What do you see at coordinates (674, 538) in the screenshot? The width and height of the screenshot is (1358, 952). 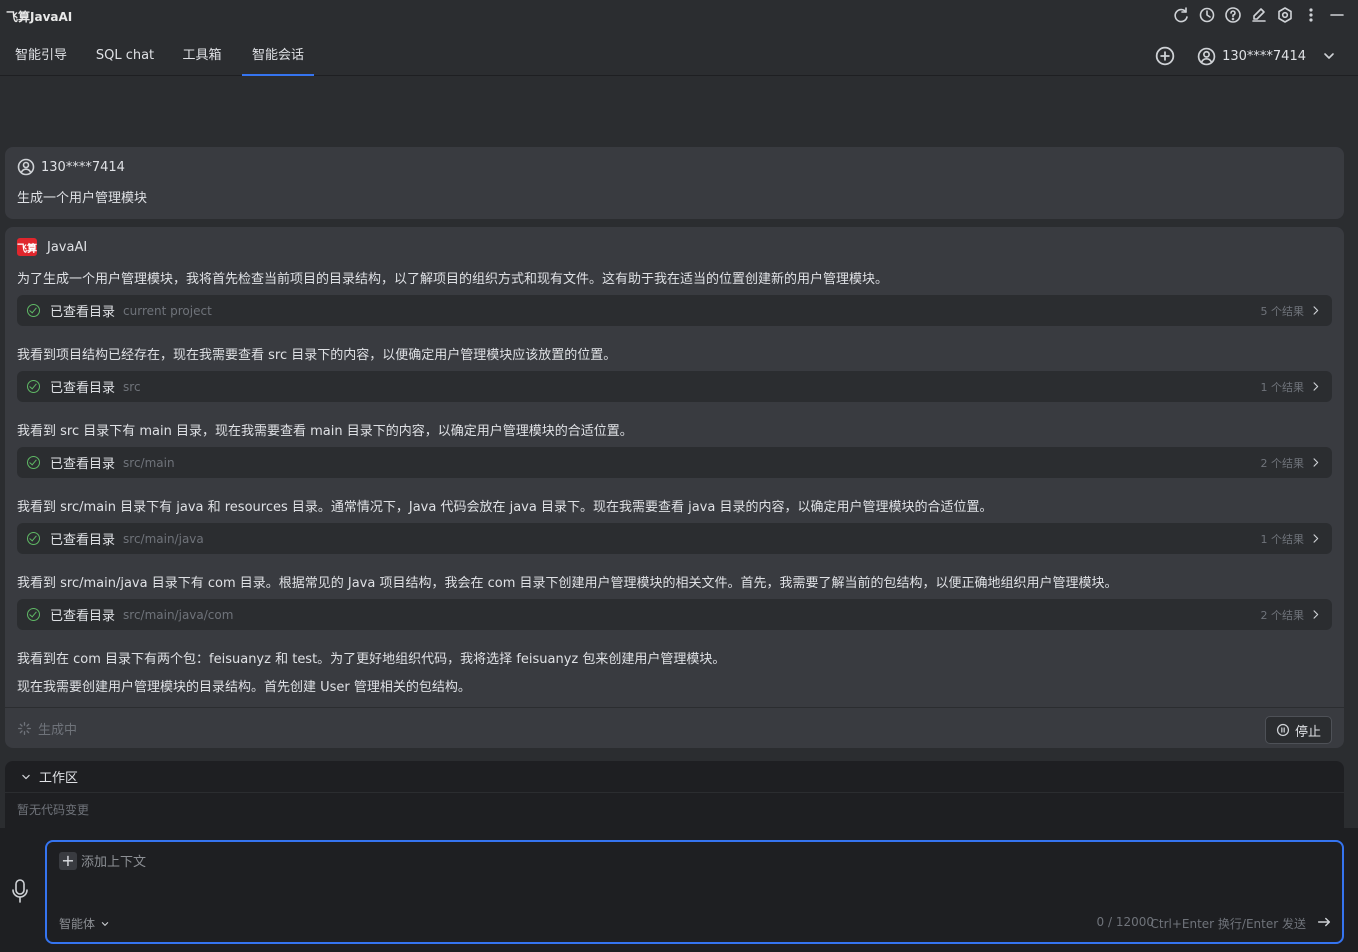 I see `tool-call-item: 已查看目录 src/main/java 1 个结果` at bounding box center [674, 538].